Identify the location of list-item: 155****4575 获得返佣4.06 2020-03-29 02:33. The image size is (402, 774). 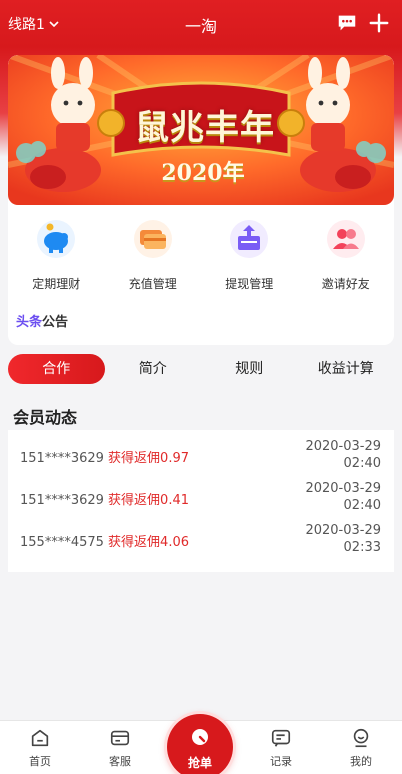
(201, 538).